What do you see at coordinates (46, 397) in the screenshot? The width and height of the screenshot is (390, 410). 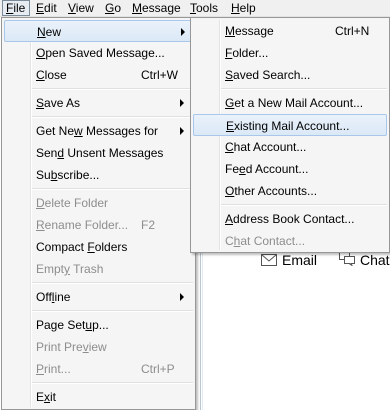 I see `menu-item-exit-label: Exit` at bounding box center [46, 397].